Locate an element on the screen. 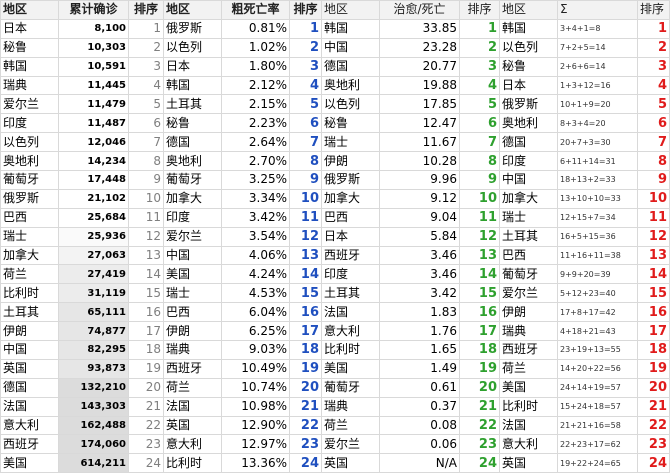 This screenshot has width=670, height=473. region-cell-3: 巴西 is located at coordinates (350, 217).